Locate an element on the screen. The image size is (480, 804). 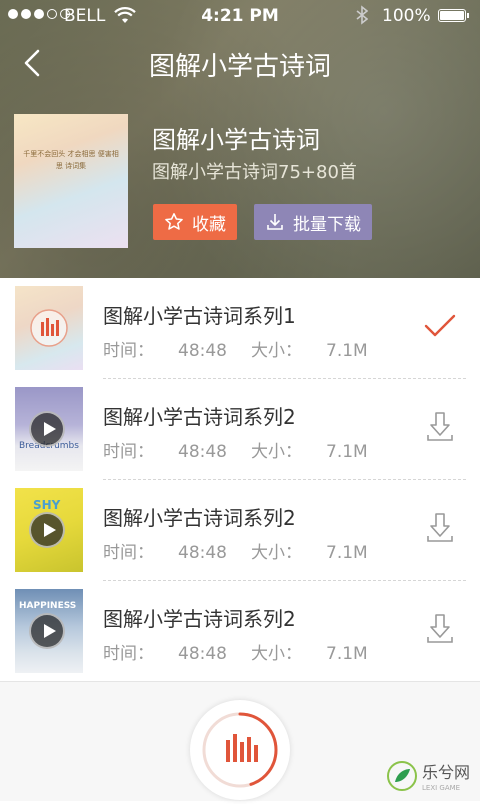
page-title: 图解小学古诗词 is located at coordinates (239, 67).